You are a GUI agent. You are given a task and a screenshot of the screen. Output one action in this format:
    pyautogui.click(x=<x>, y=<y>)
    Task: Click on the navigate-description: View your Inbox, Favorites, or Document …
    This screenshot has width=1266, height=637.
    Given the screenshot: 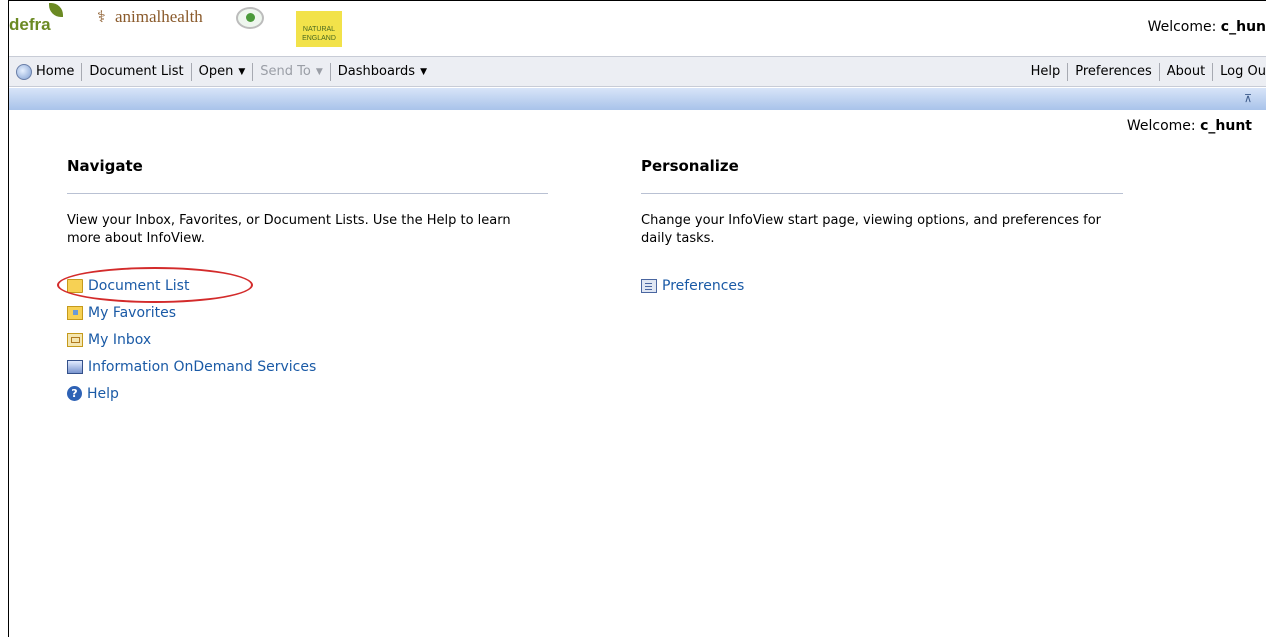 What is the action you would take?
    pyautogui.click(x=289, y=229)
    